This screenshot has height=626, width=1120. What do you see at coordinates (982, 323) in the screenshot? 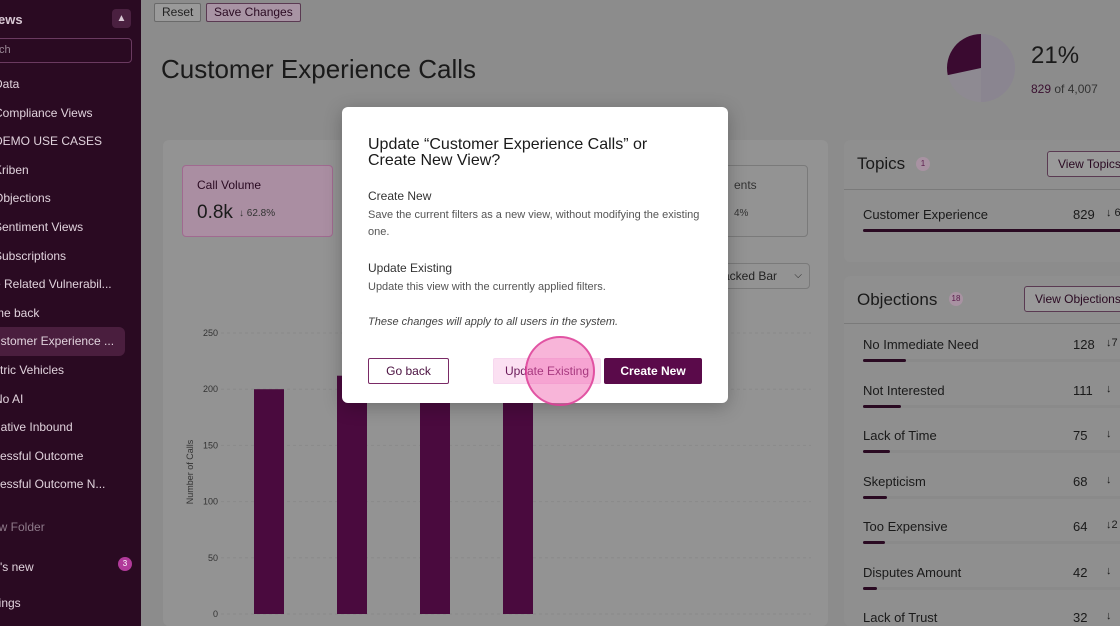
I see `objections-divider` at bounding box center [982, 323].